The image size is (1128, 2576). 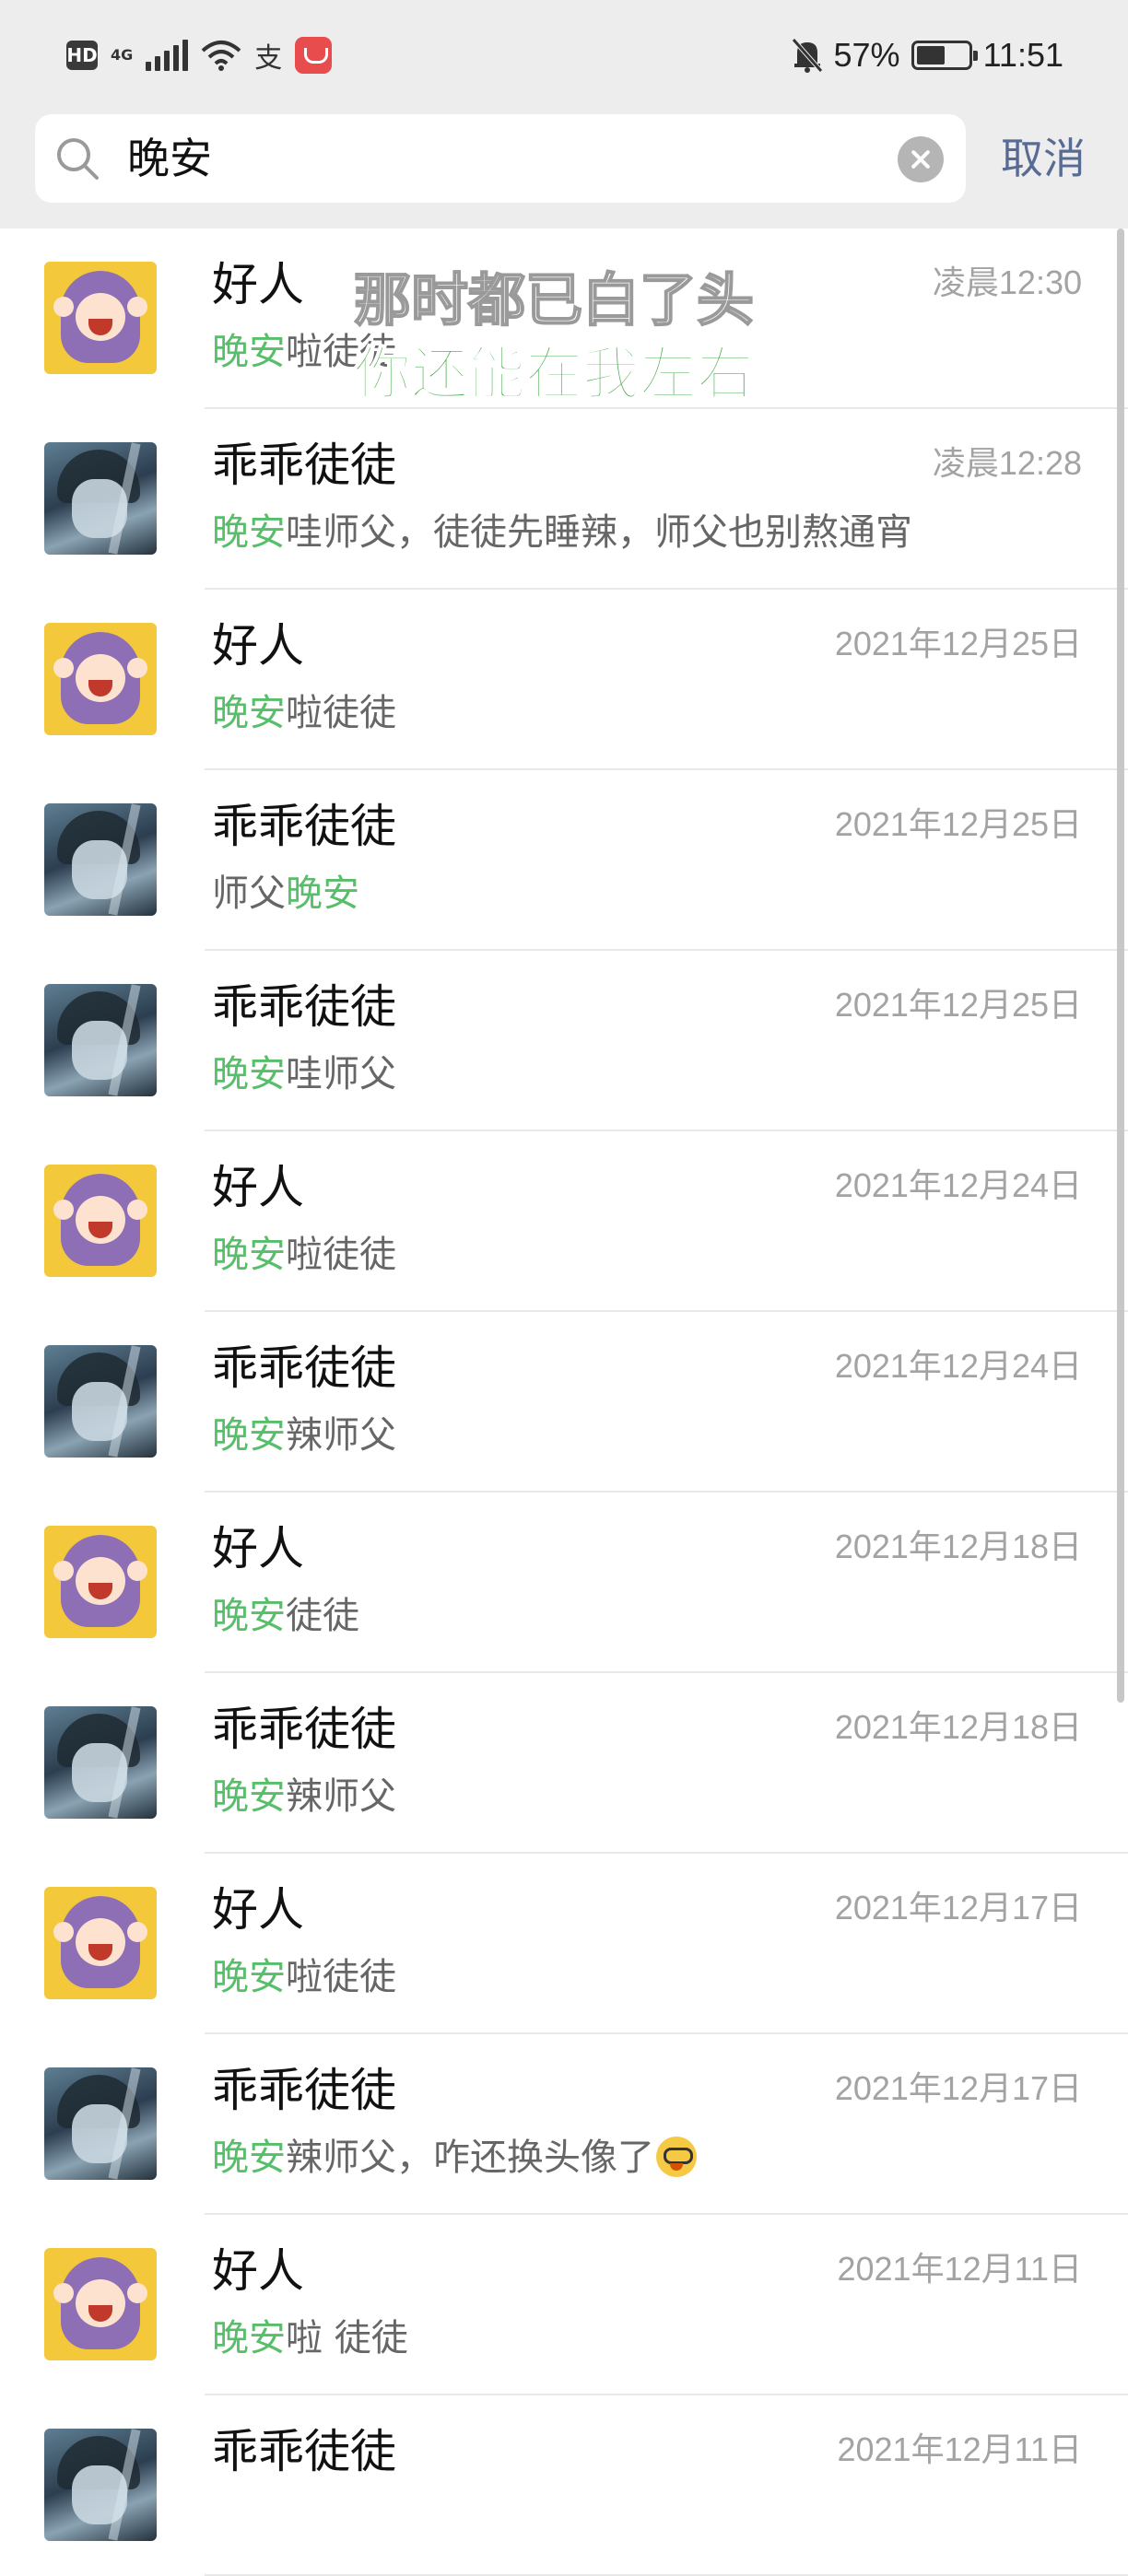 What do you see at coordinates (341, 1074) in the screenshot?
I see `message-text: 哇师父` at bounding box center [341, 1074].